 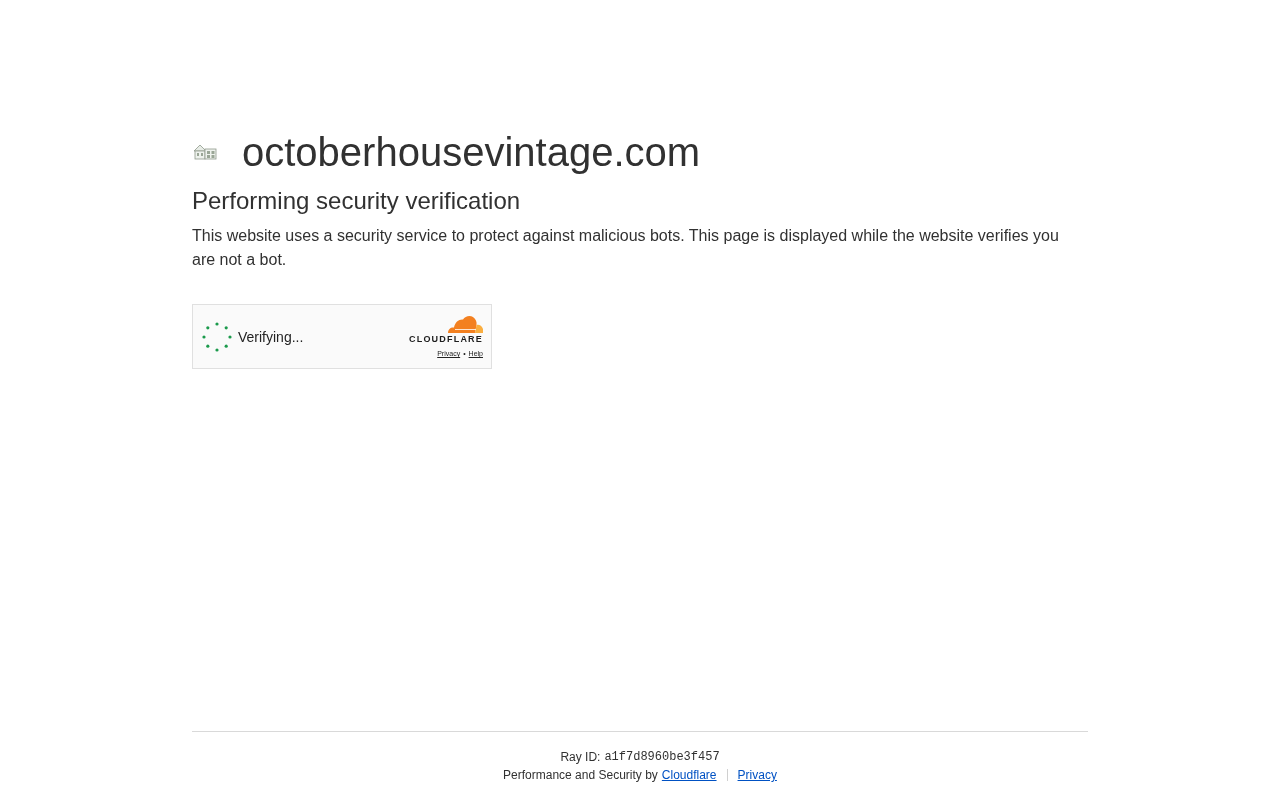 I want to click on page-heading: Performing security verification, so click(x=357, y=201).